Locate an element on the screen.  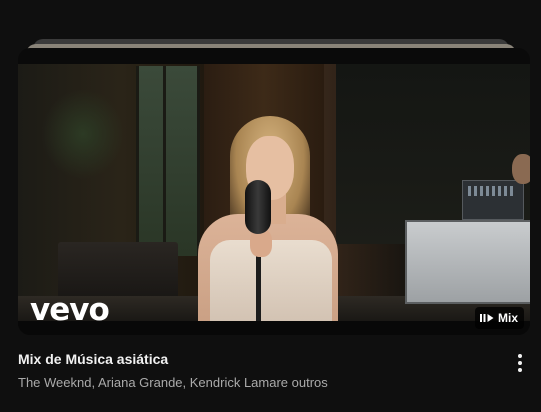
mix-badge: Mix is located at coordinates (499, 318).